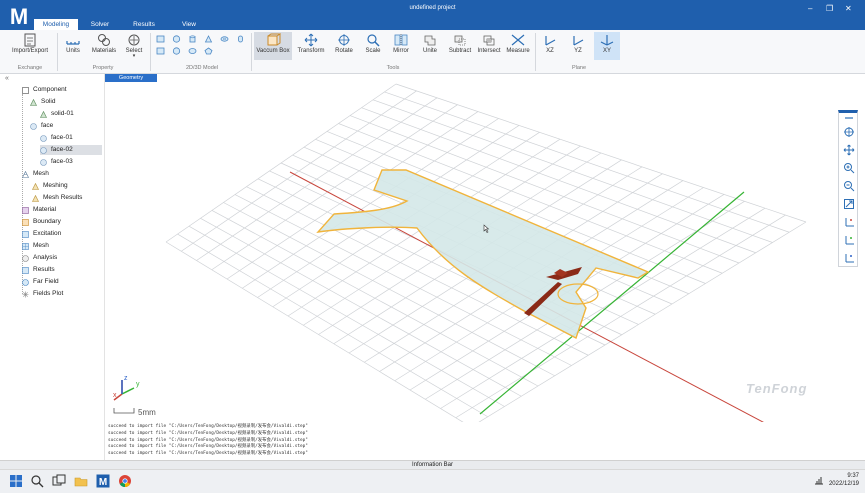 The width and height of the screenshot is (865, 493). What do you see at coordinates (134, 40) in the screenshot?
I see `select-icon` at bounding box center [134, 40].